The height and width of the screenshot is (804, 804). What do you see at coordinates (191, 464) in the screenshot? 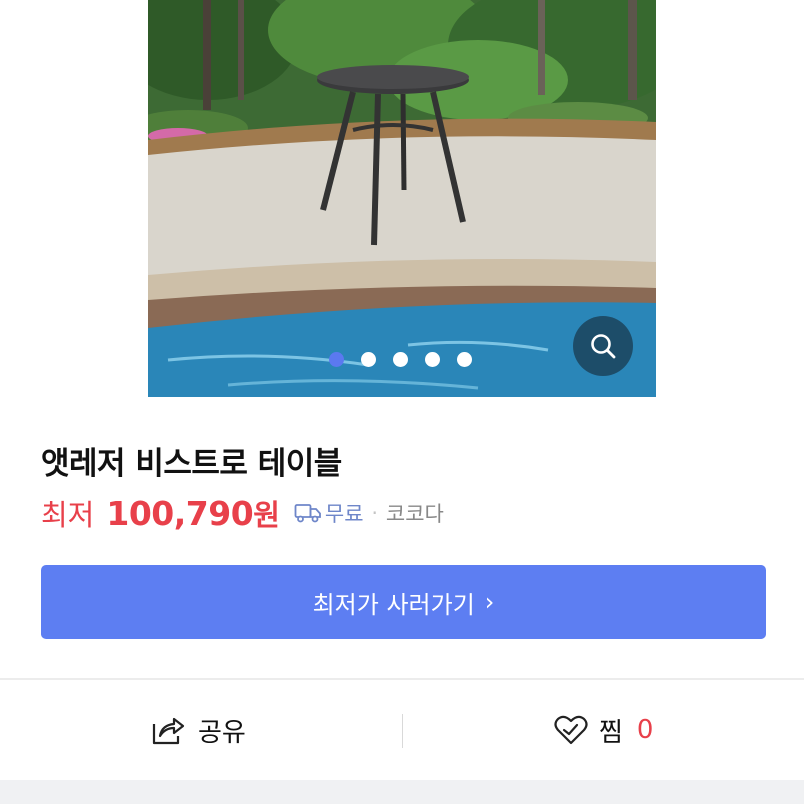
I see `product-title: 앳레저 비스트로 테이블` at bounding box center [191, 464].